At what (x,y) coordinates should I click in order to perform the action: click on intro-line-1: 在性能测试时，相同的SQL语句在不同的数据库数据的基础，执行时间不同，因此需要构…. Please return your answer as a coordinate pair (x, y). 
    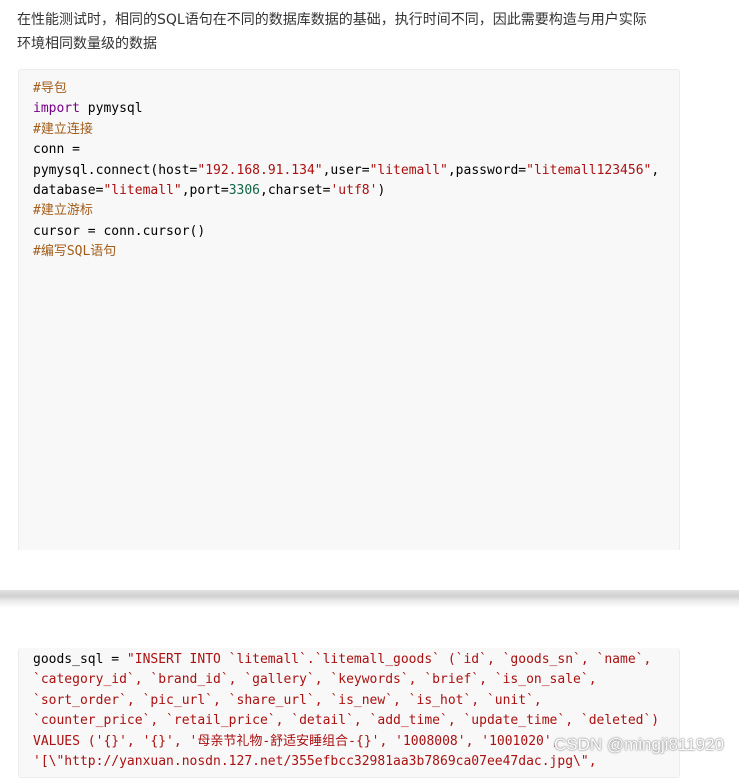
    Looking at the image, I should click on (332, 20).